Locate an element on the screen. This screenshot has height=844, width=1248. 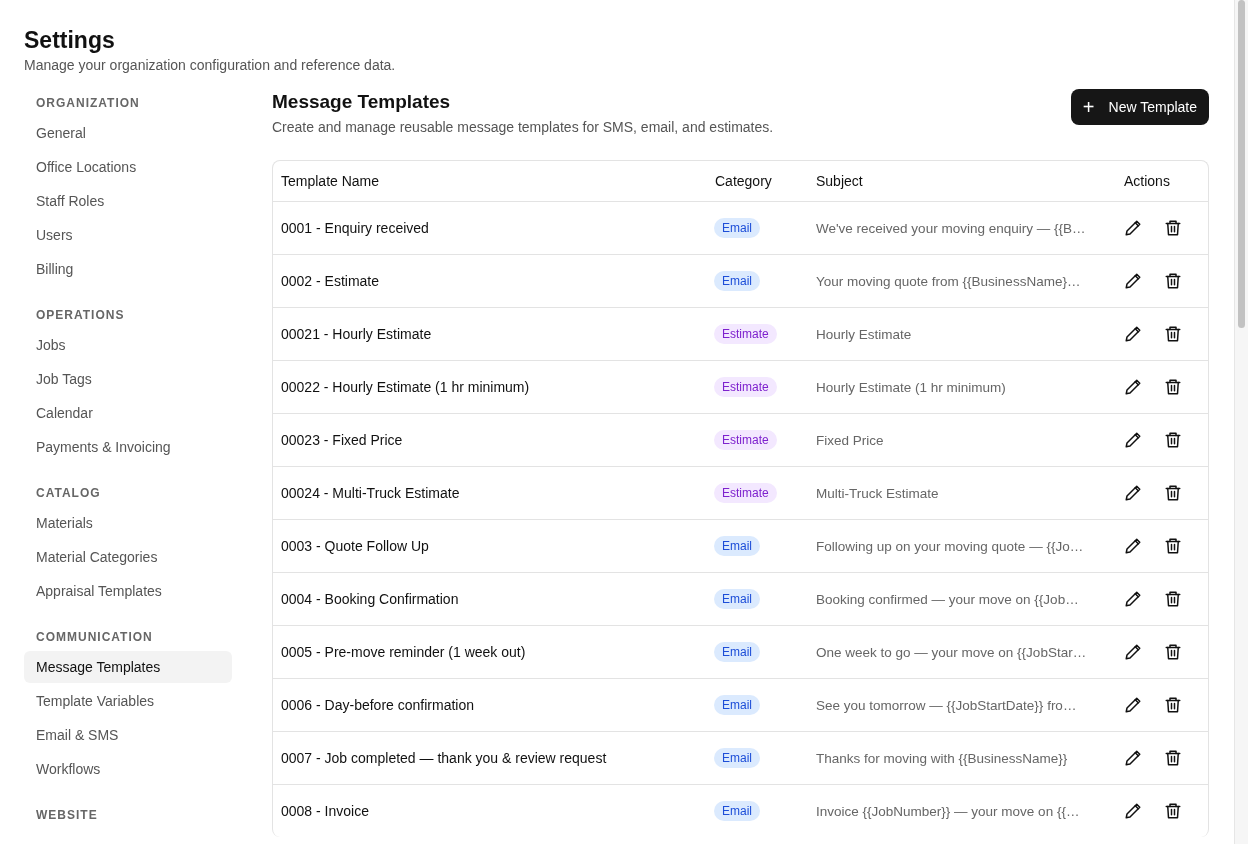
sidebar-item: Payments & Invoicing is located at coordinates (128, 447).